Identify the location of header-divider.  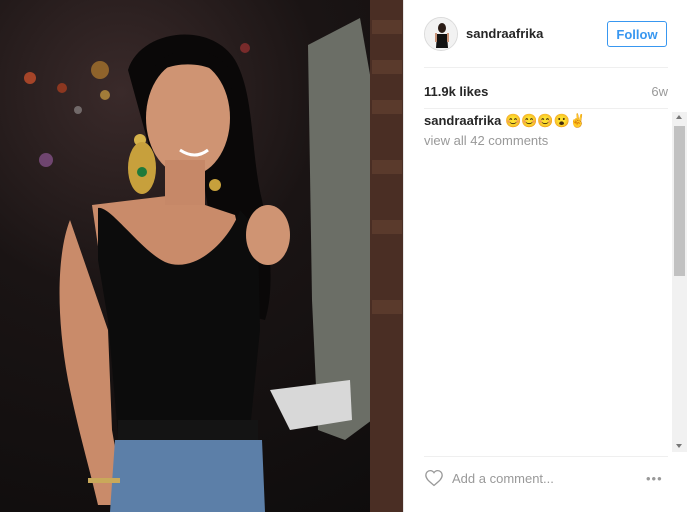
(546, 67).